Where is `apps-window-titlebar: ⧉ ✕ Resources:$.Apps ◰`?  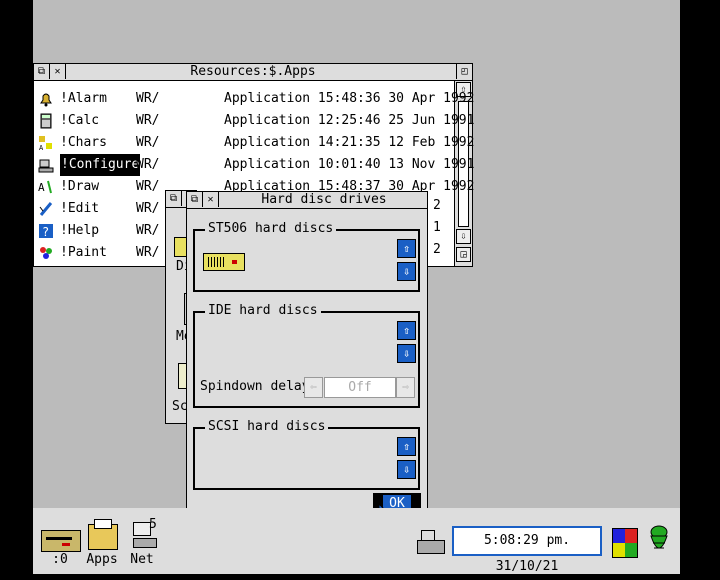
apps-window-titlebar: ⧉ ✕ Resources:$.Apps ◰ is located at coordinates (253, 72).